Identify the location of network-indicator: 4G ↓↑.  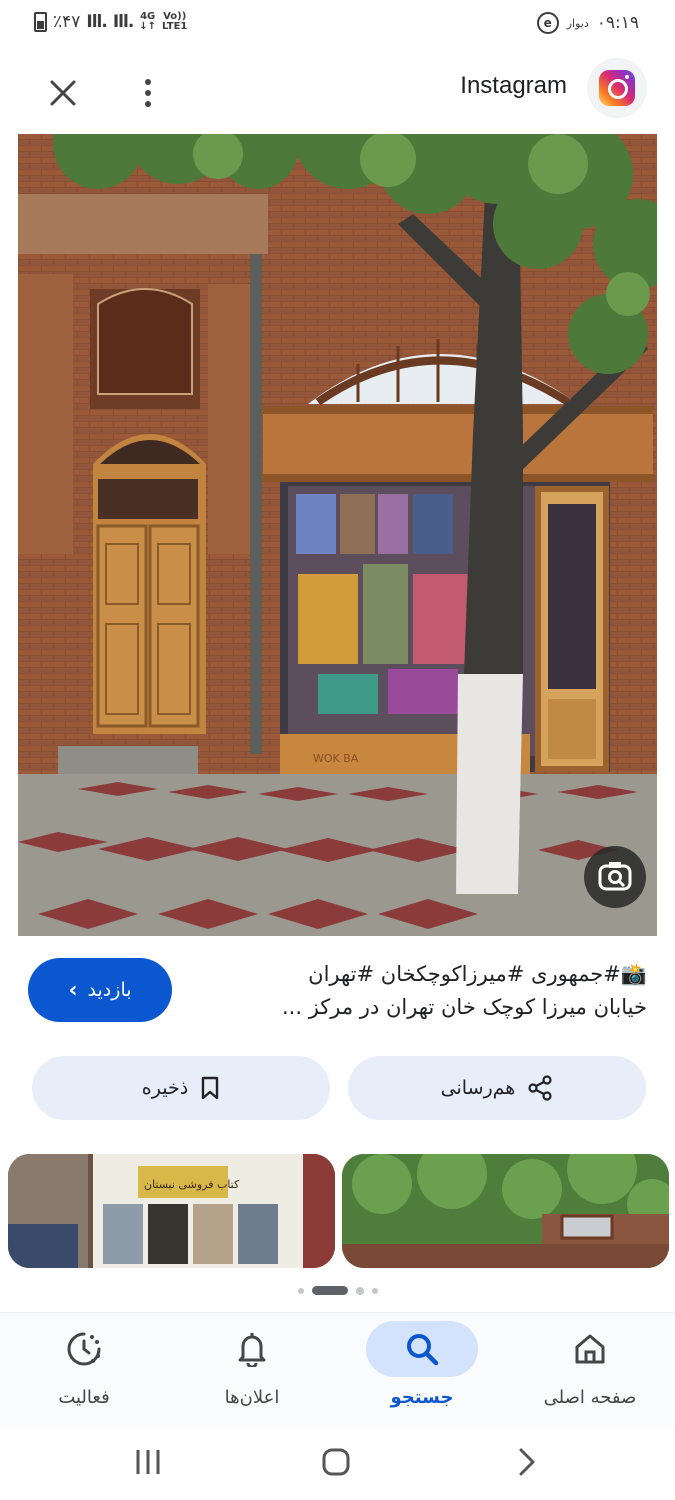
(147, 22).